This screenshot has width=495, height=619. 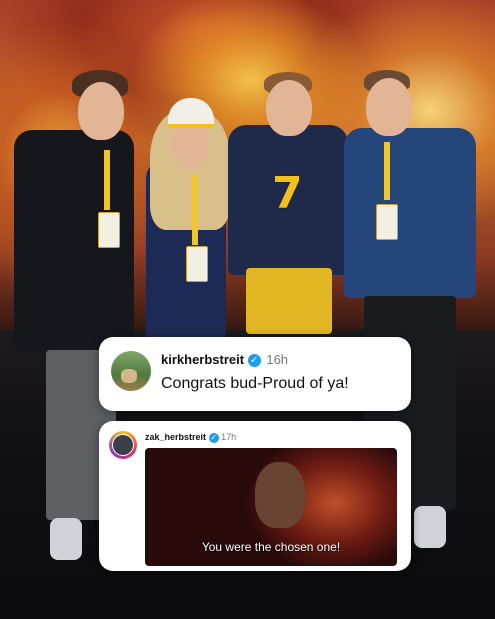 I want to click on comment-header: zak_herbstreit ✓ 17h, so click(x=190, y=437).